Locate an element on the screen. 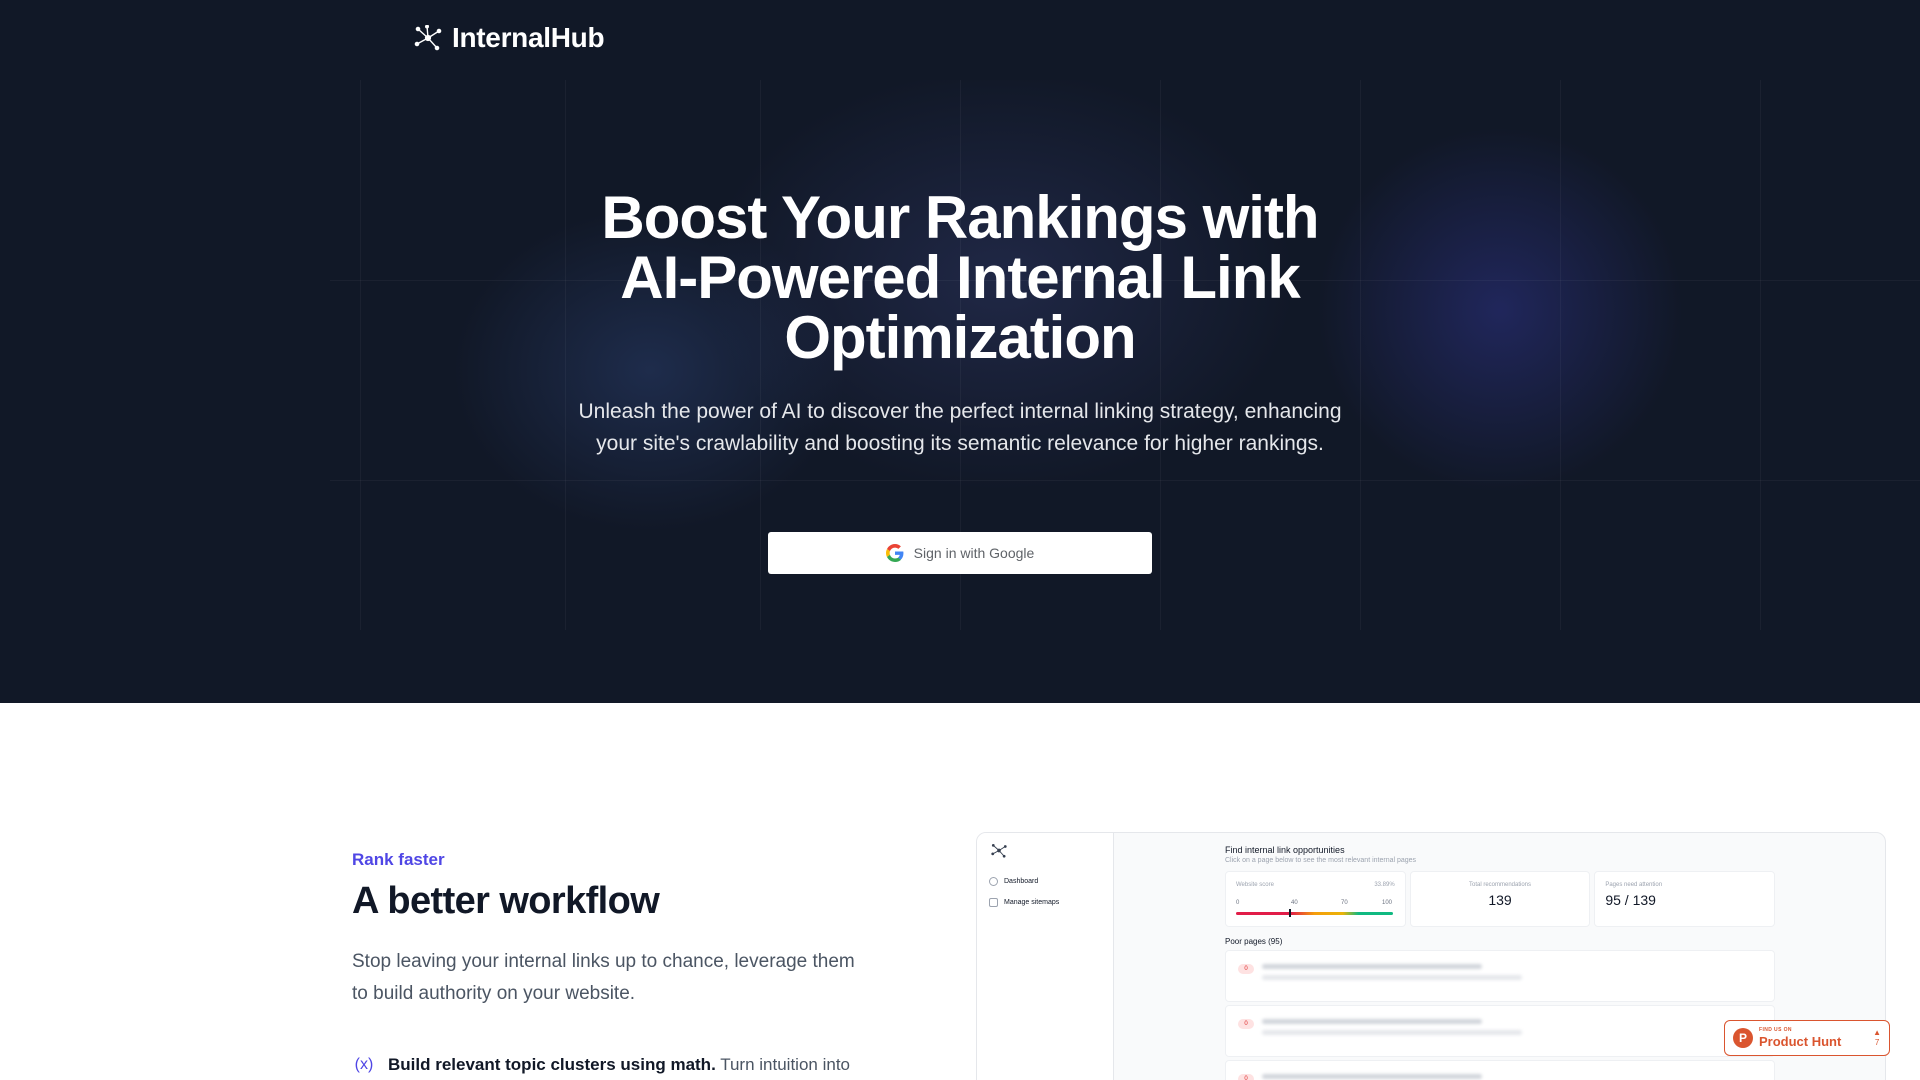 The width and height of the screenshot is (1920, 1080). google-sign-in-button: Sign in with Google is located at coordinates (960, 553).